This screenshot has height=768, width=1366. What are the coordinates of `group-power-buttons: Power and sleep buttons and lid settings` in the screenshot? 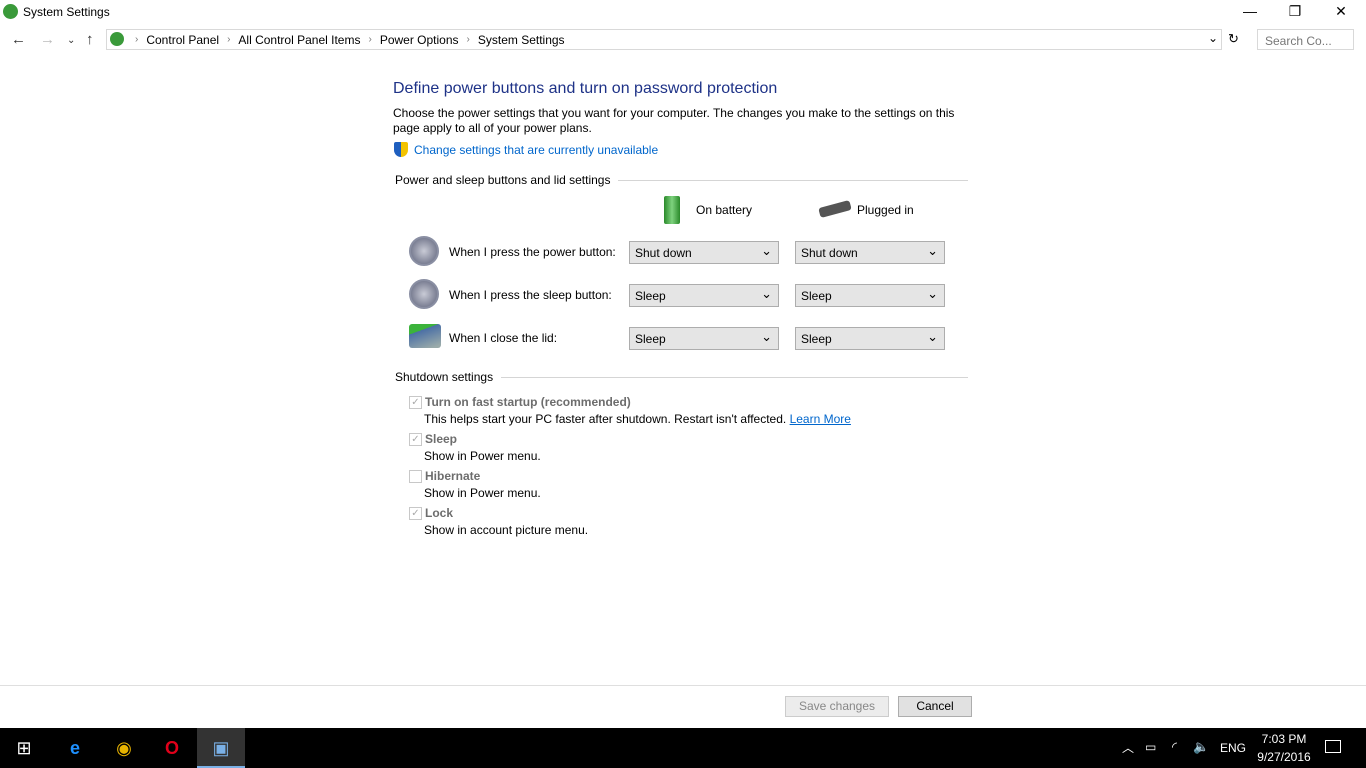 It's located at (503, 180).